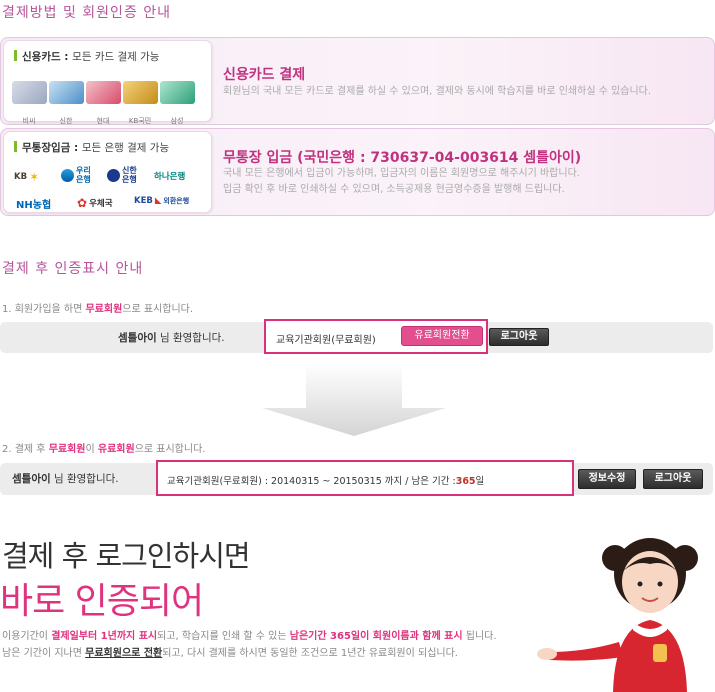 The width and height of the screenshot is (715, 692). Describe the element at coordinates (98, 309) in the screenshot. I see `step1-label: 1. 회원가입을 하면 무료회원으로 표시합니다.` at that location.